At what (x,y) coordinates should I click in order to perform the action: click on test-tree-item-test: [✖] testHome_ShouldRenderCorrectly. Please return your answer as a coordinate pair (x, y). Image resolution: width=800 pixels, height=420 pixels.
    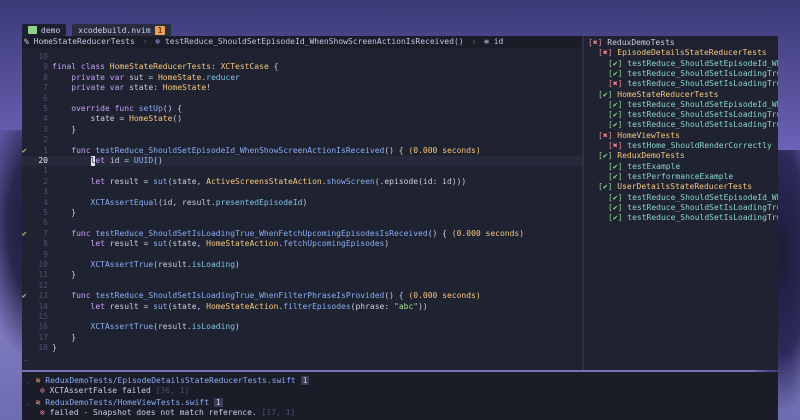
    Looking at the image, I should click on (690, 146).